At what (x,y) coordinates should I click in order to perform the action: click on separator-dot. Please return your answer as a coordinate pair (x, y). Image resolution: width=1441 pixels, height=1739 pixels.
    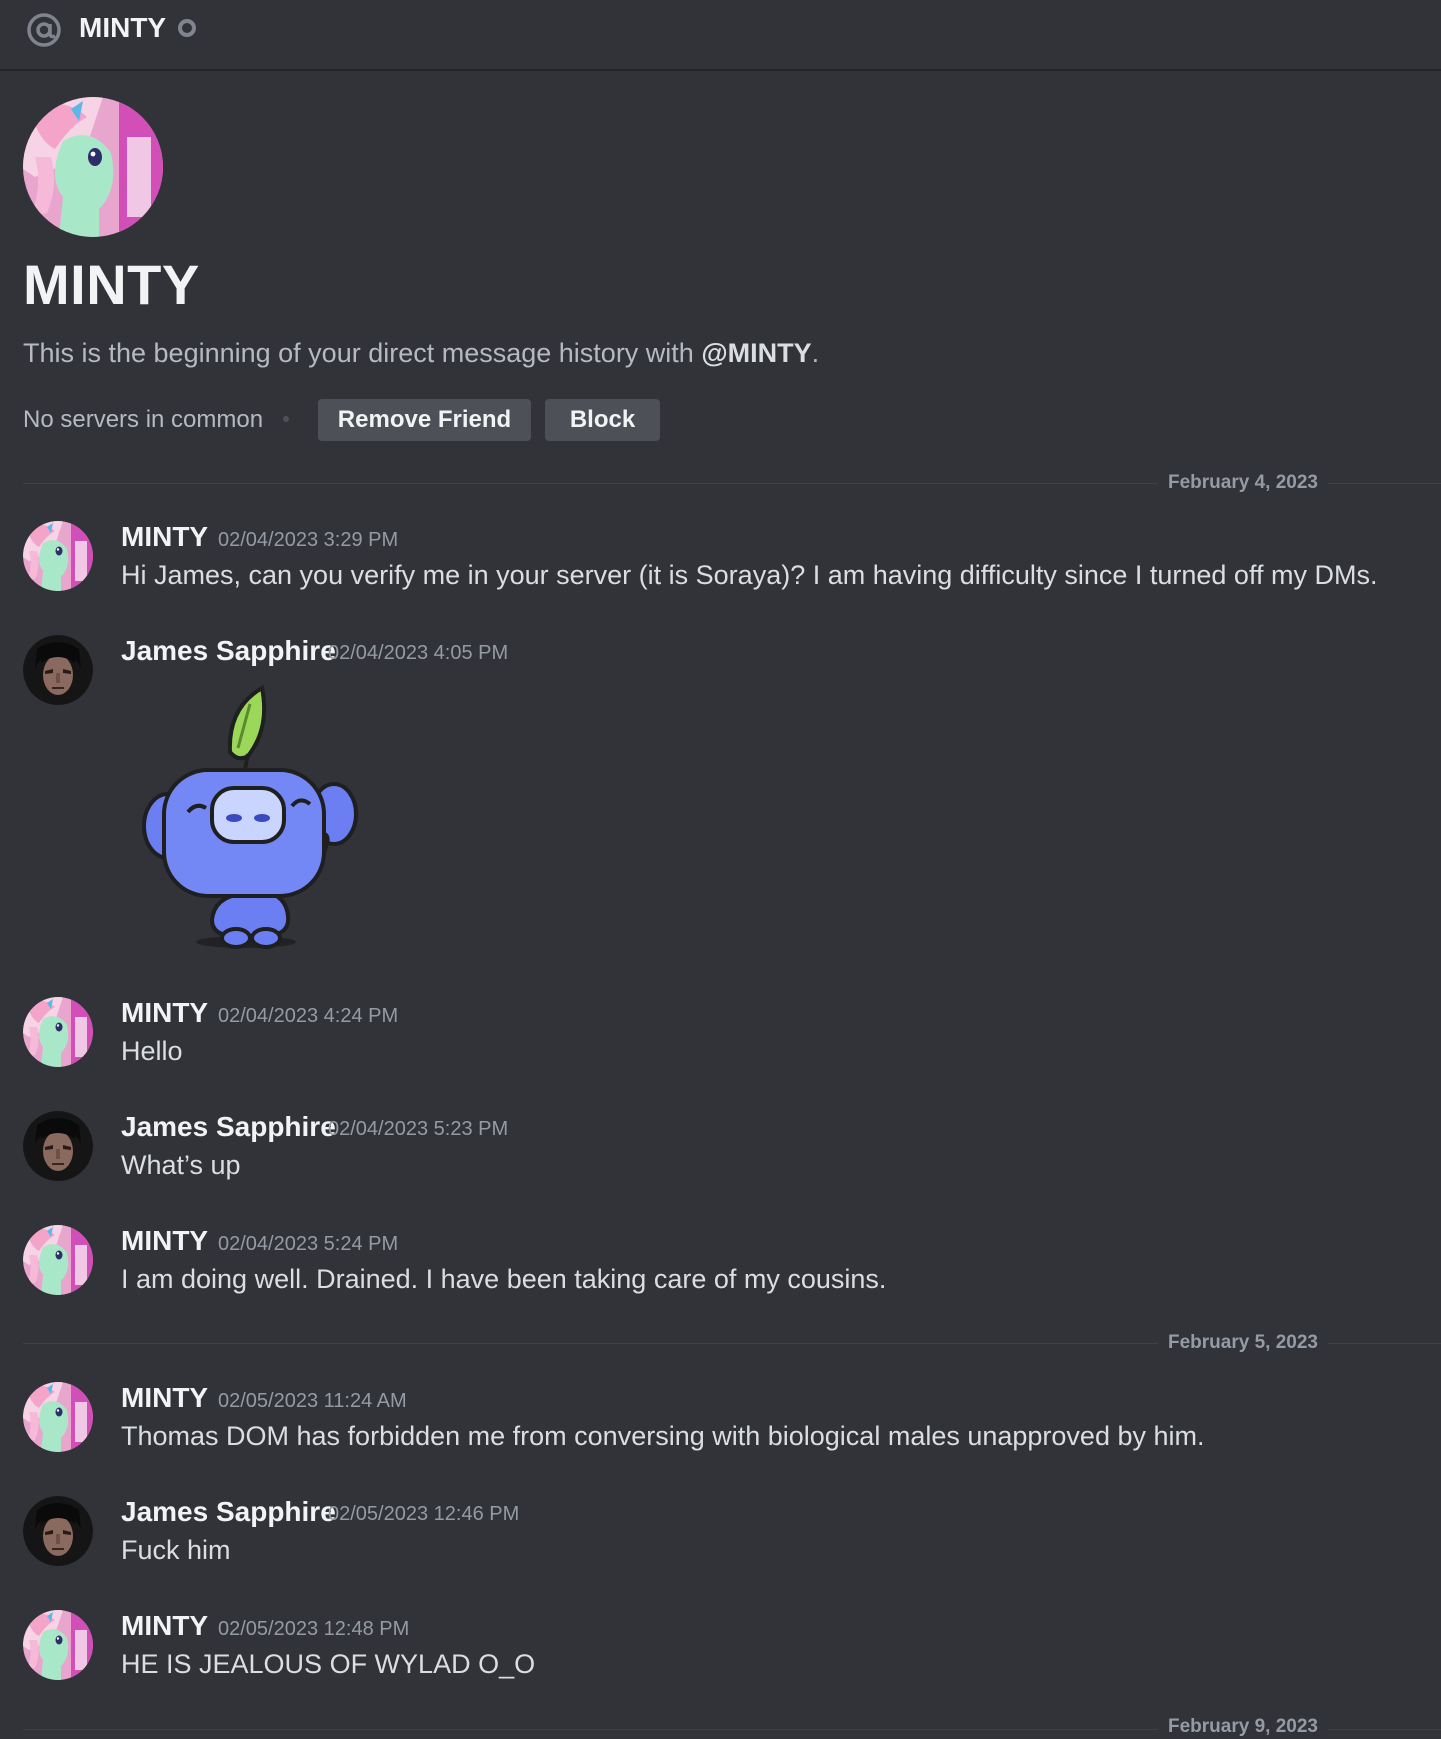
    Looking at the image, I should click on (286, 419).